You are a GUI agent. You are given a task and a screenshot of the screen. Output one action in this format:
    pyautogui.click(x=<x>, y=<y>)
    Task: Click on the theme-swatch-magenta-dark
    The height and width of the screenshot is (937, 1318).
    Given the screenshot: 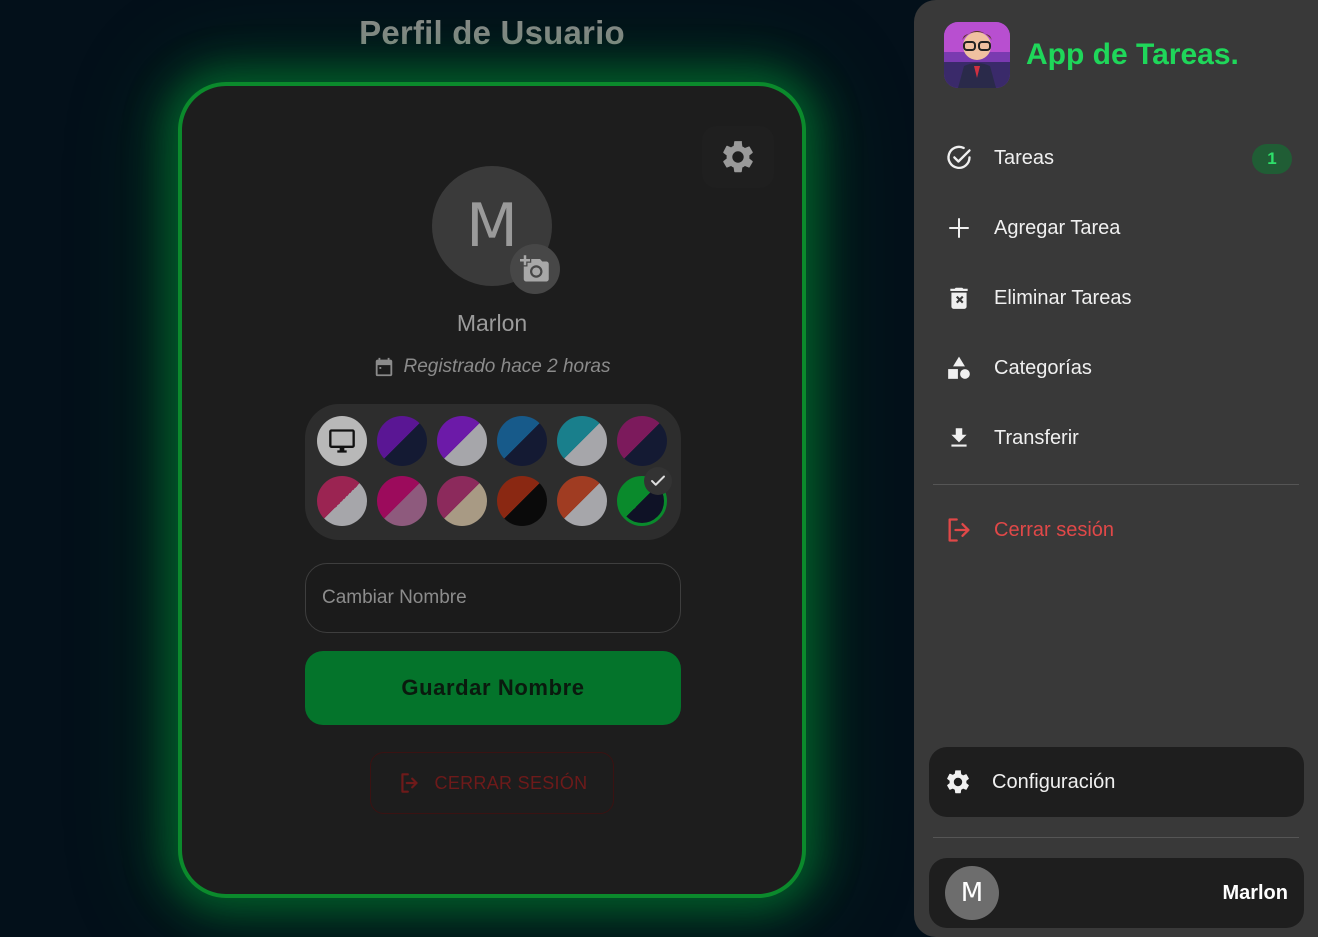 What is the action you would take?
    pyautogui.click(x=642, y=441)
    